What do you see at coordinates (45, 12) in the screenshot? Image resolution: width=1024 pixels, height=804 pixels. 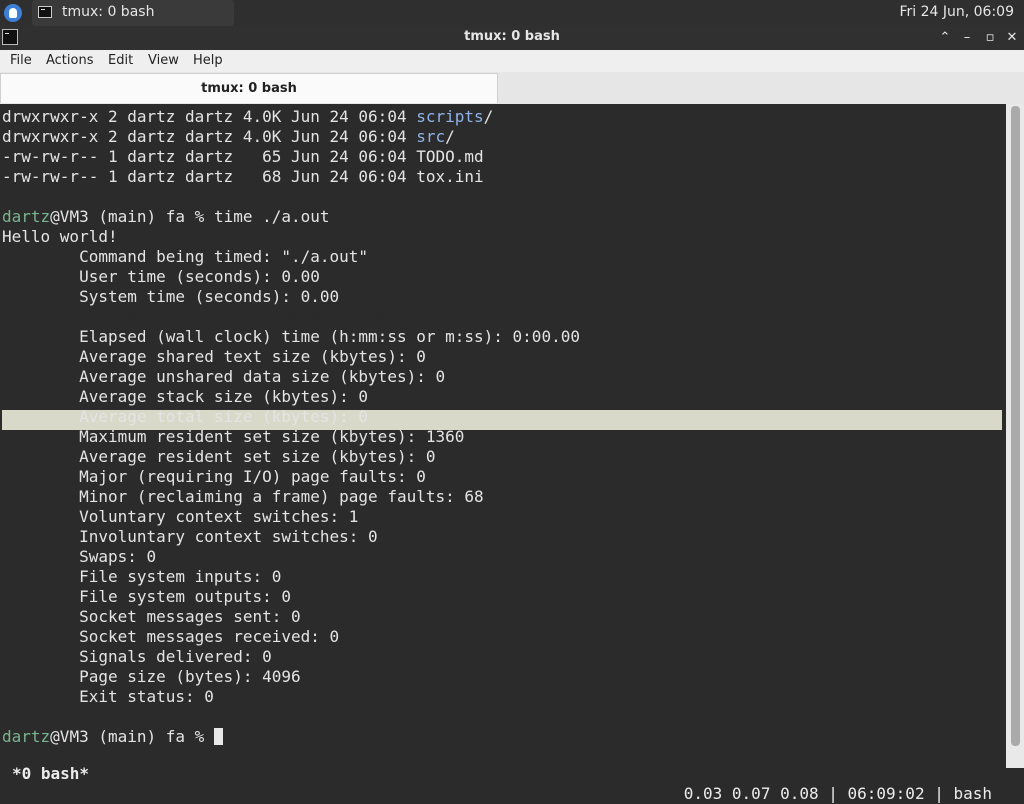 I see `terminal-icon` at bounding box center [45, 12].